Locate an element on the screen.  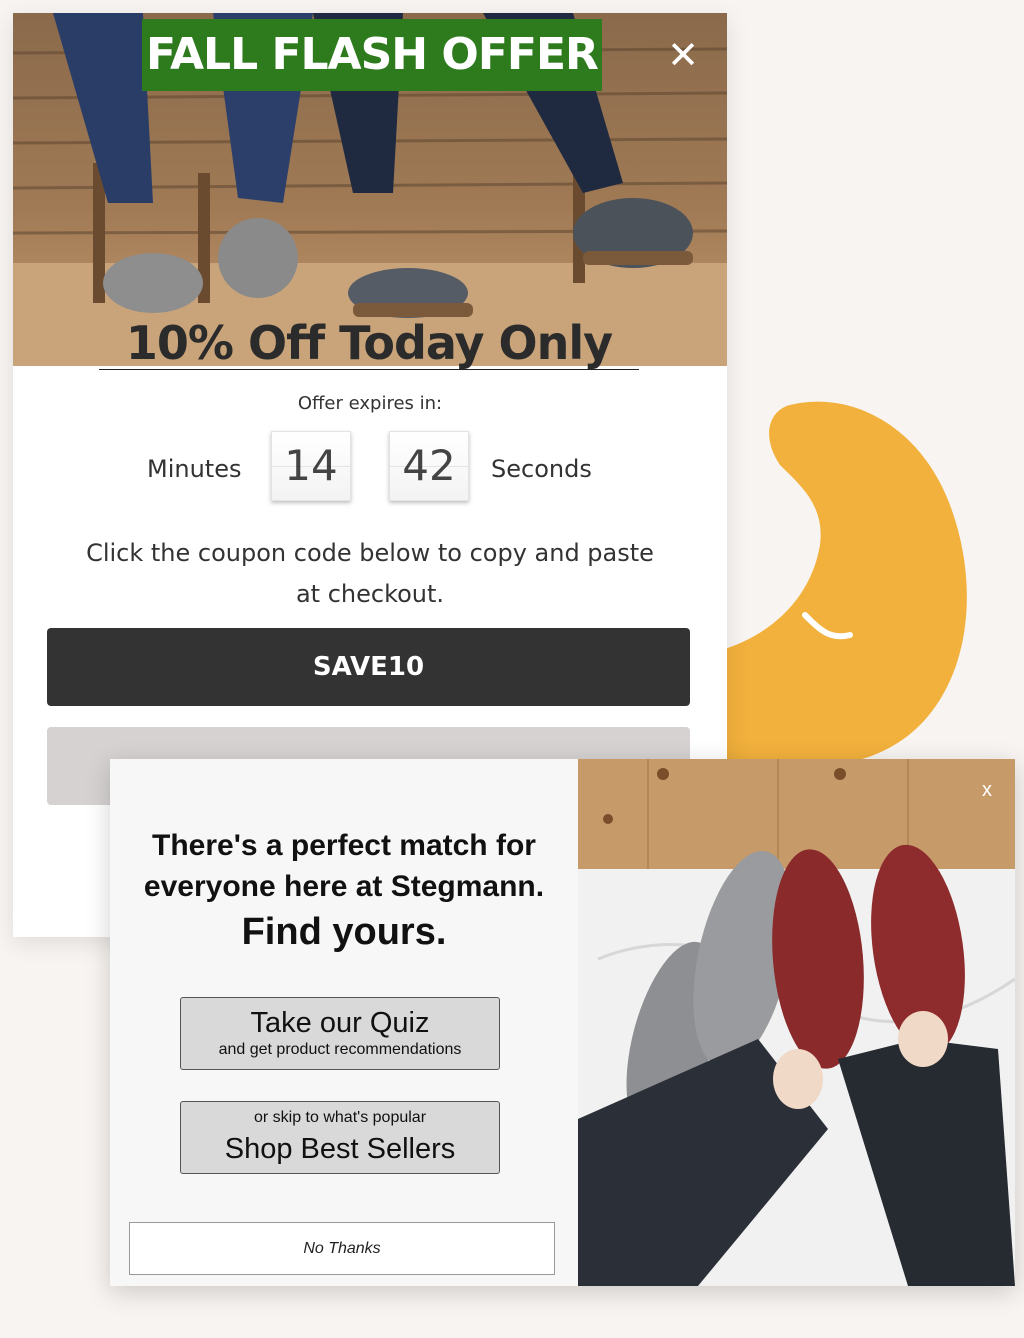
offer-headline: 10% Off Today Only is located at coordinates (369, 343).